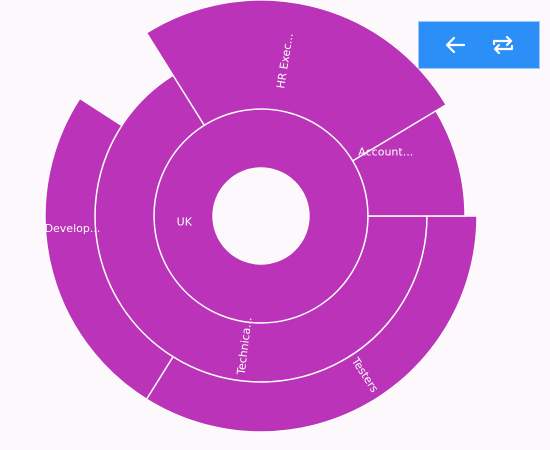  Describe the element at coordinates (185, 222) in the screenshot. I see `sunburst-label-uk: UK` at that location.